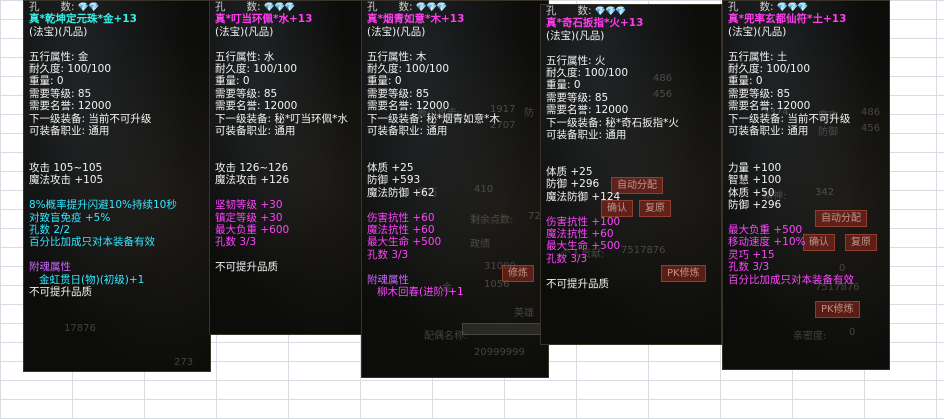  What do you see at coordinates (789, 118) in the screenshot?
I see `next-equipment: 下一级装备: 当前不可升级` at bounding box center [789, 118].